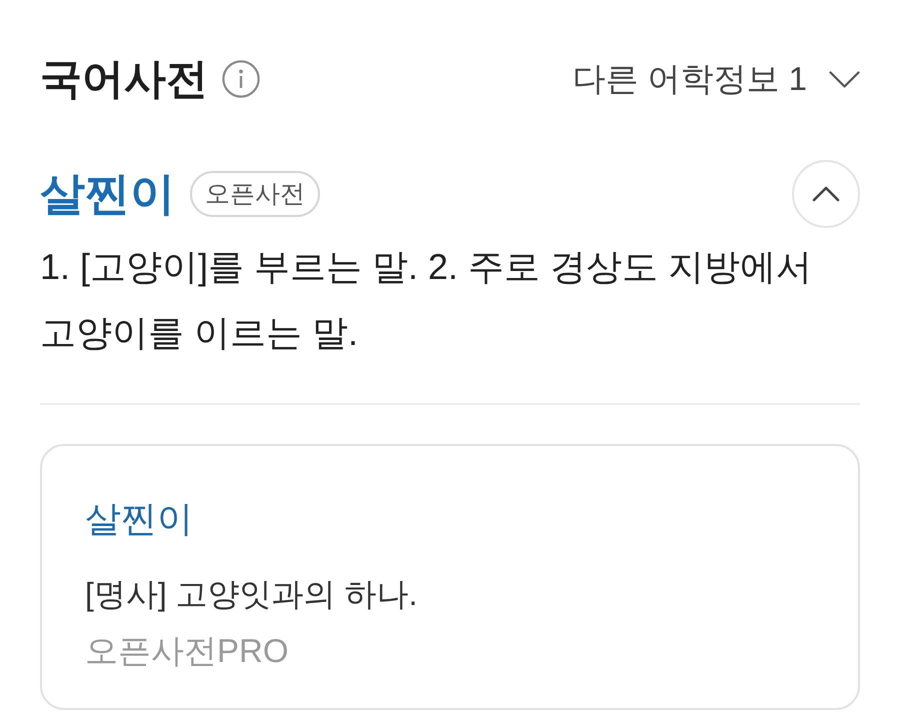  Describe the element at coordinates (716, 79) in the screenshot. I see `other-language-info-dropdown: 다른 어학정보 1` at that location.